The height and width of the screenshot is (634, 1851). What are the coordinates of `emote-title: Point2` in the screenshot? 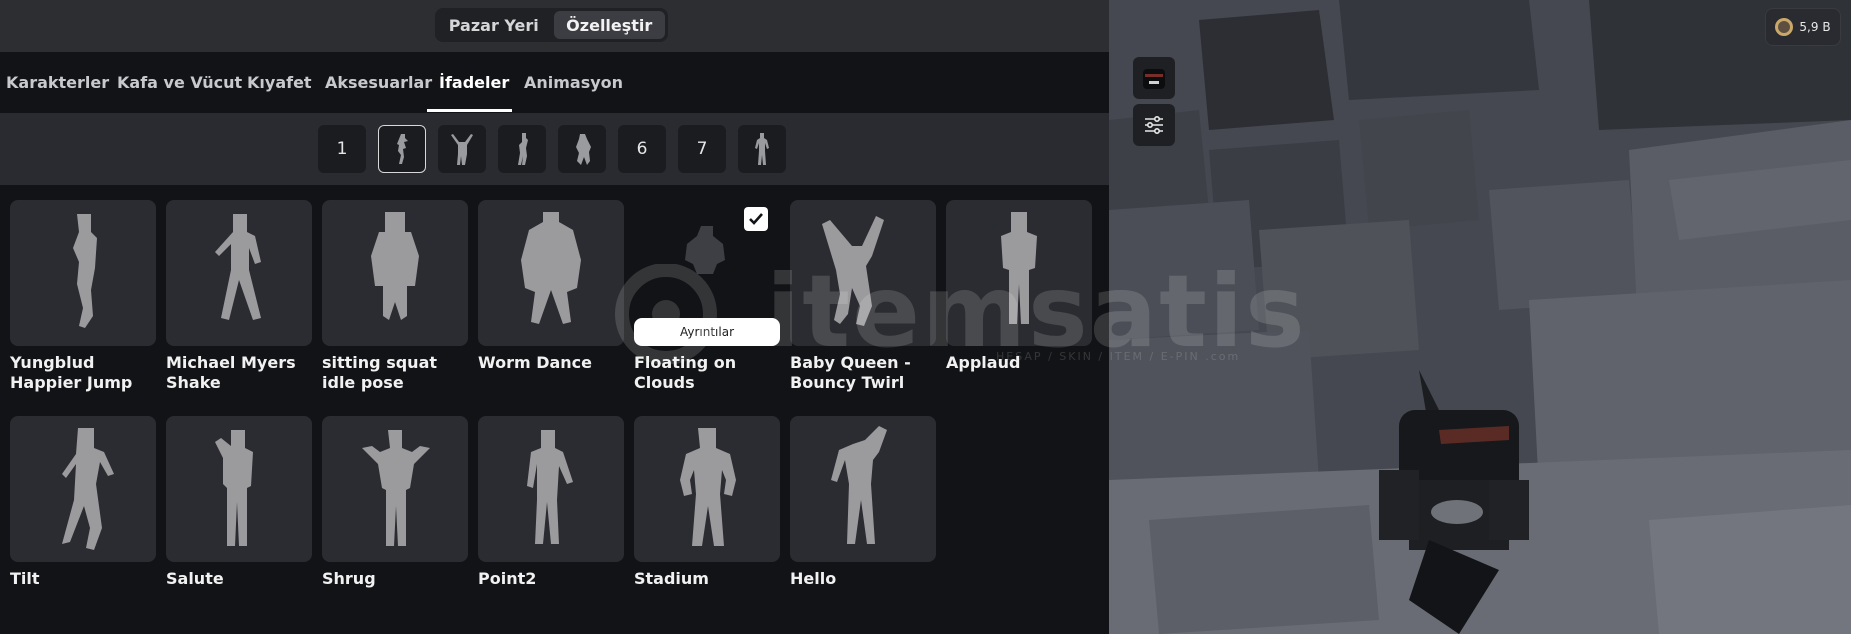 It's located at (507, 578).